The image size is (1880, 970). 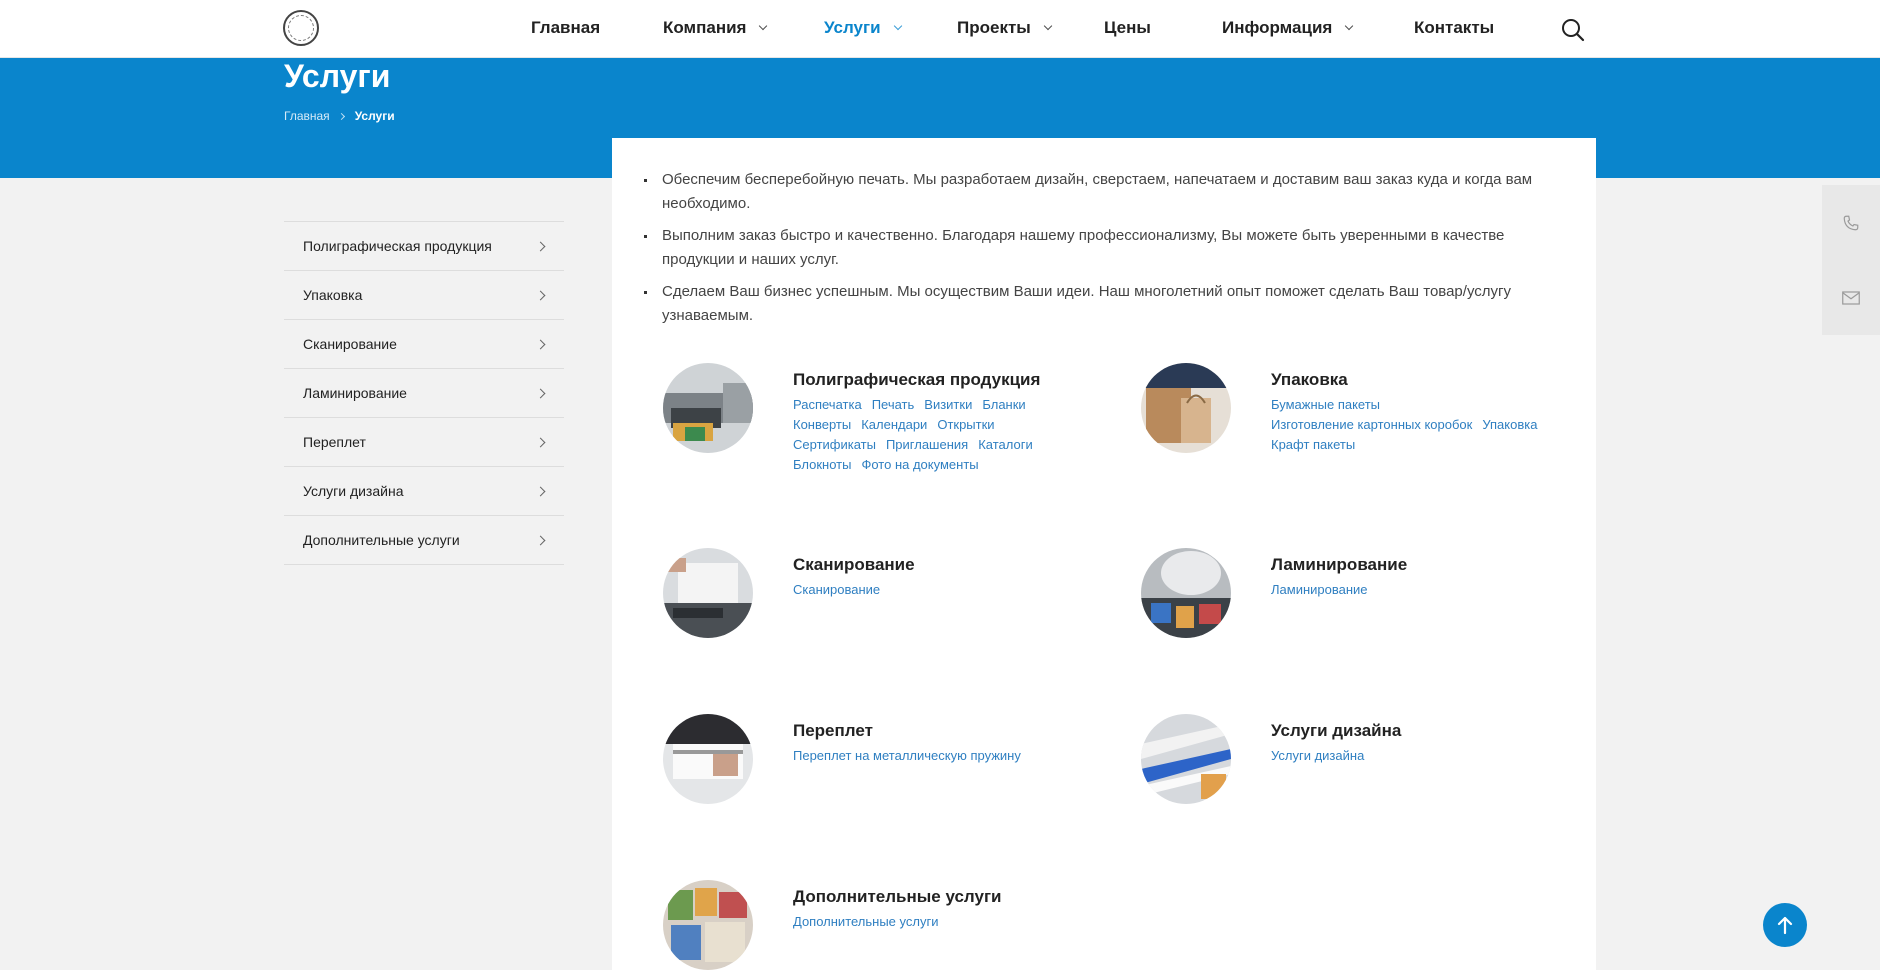 What do you see at coordinates (337, 76) in the screenshot?
I see `page-title: Услуги` at bounding box center [337, 76].